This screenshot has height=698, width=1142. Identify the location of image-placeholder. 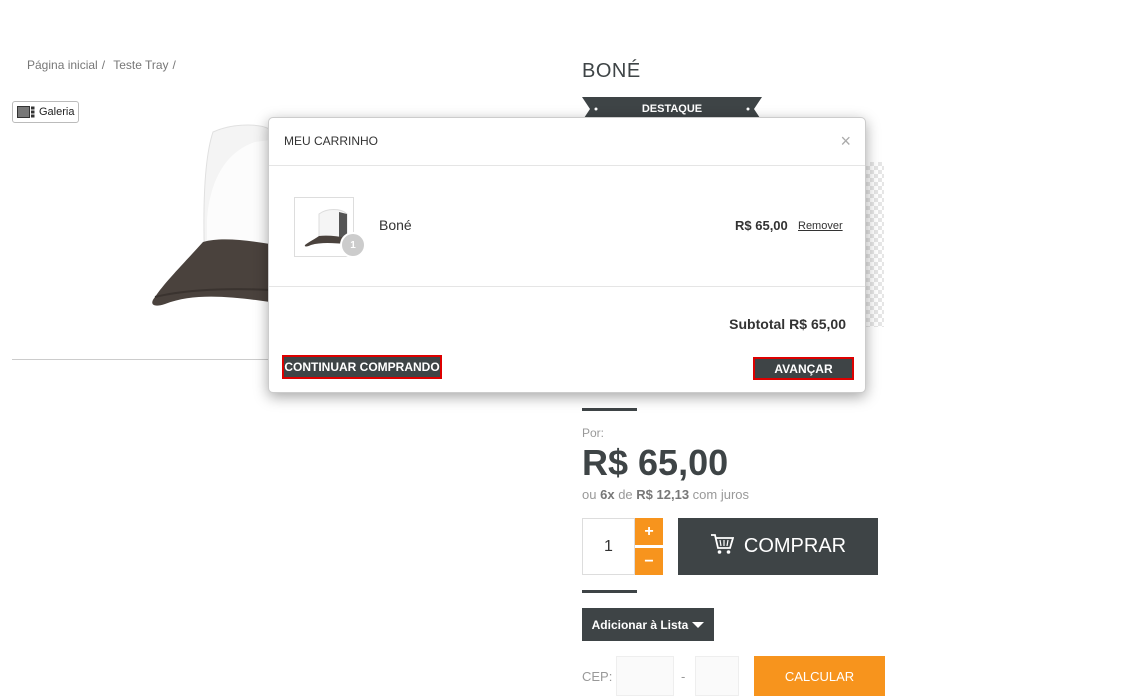
(875, 244).